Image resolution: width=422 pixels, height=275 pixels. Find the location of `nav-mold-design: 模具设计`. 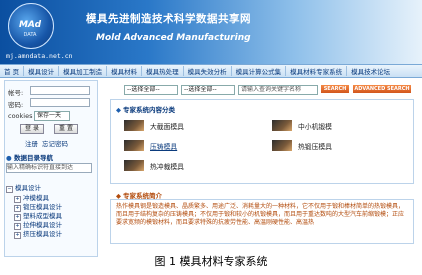

nav-mold-design: 模具设计 is located at coordinates (42, 71).